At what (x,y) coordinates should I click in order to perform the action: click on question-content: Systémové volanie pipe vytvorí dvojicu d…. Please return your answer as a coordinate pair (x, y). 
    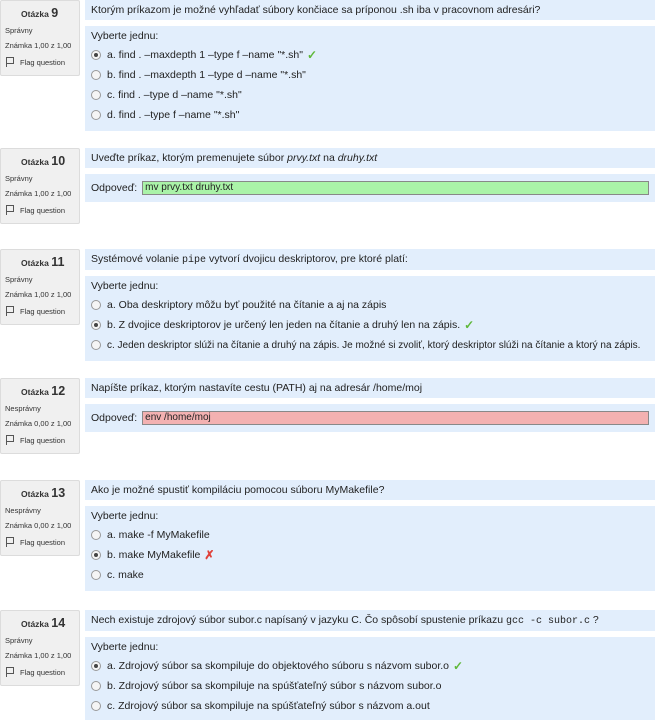
    Looking at the image, I should click on (370, 305).